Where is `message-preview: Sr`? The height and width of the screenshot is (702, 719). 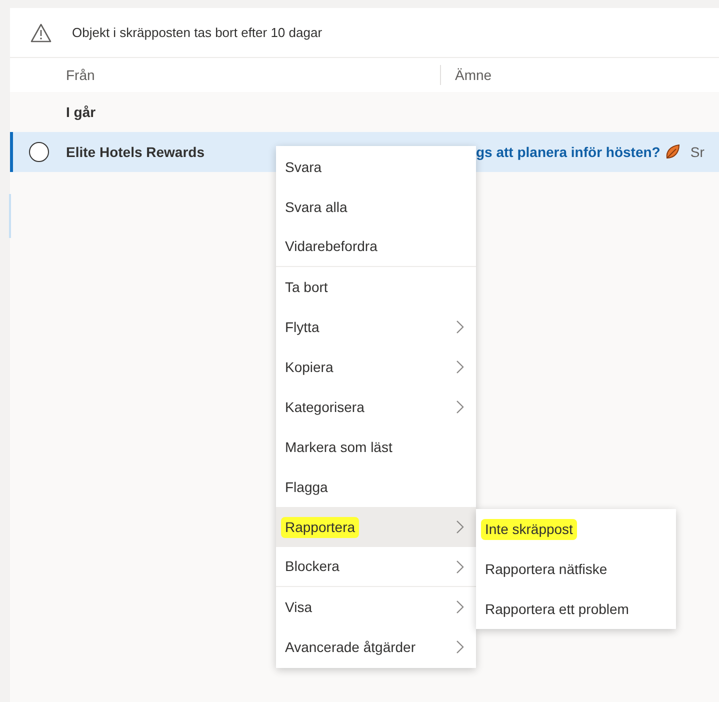 message-preview: Sr is located at coordinates (697, 152).